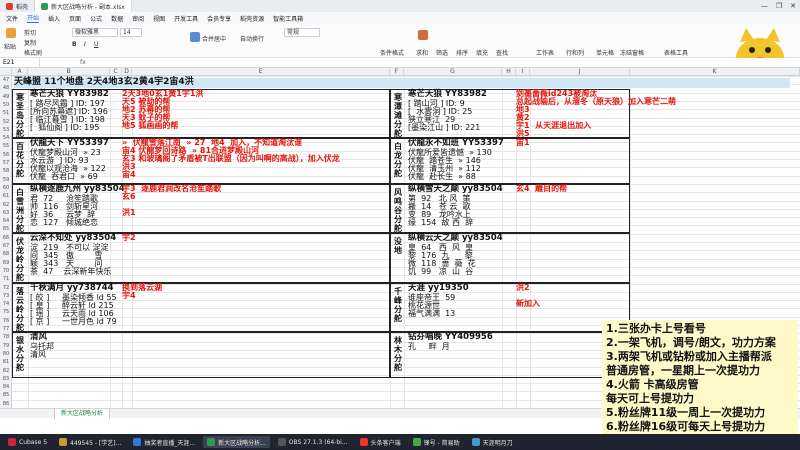  Describe the element at coordinates (77, 189) in the screenshot. I see `guild-title: 纵横逐鹿九州 yy83504` at that location.